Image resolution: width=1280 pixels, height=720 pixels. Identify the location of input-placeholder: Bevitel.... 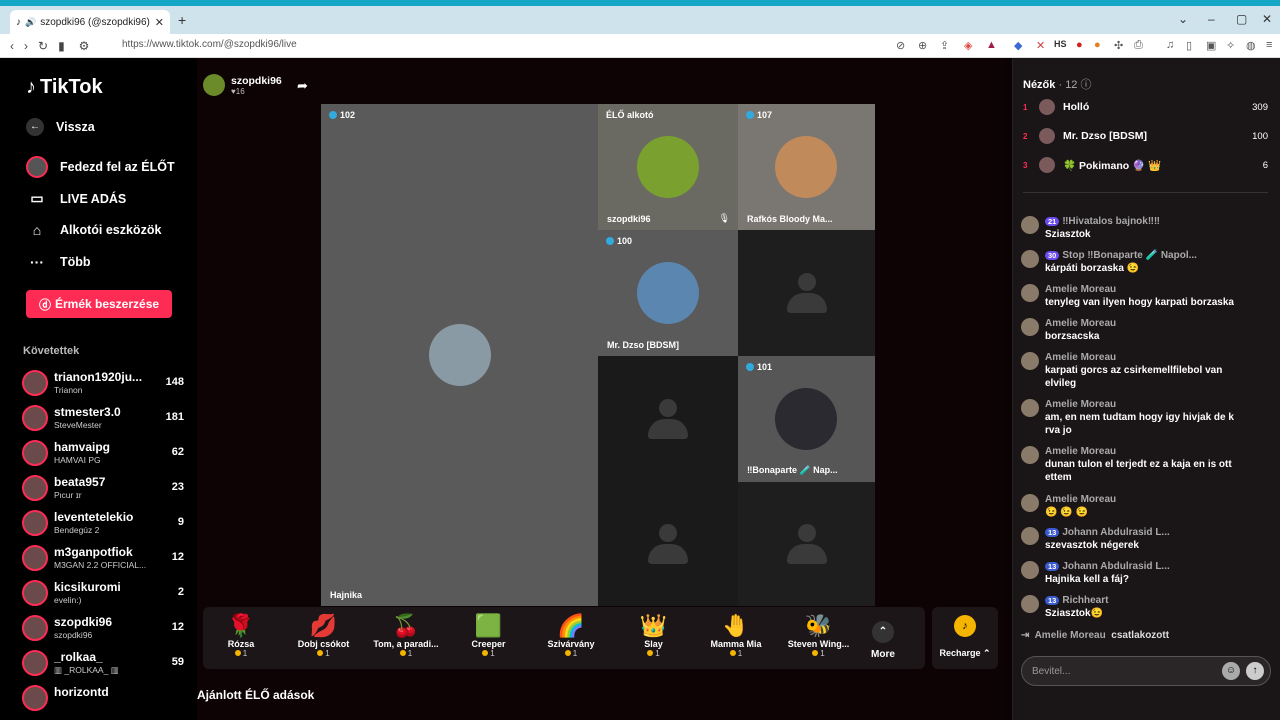
(1051, 671).